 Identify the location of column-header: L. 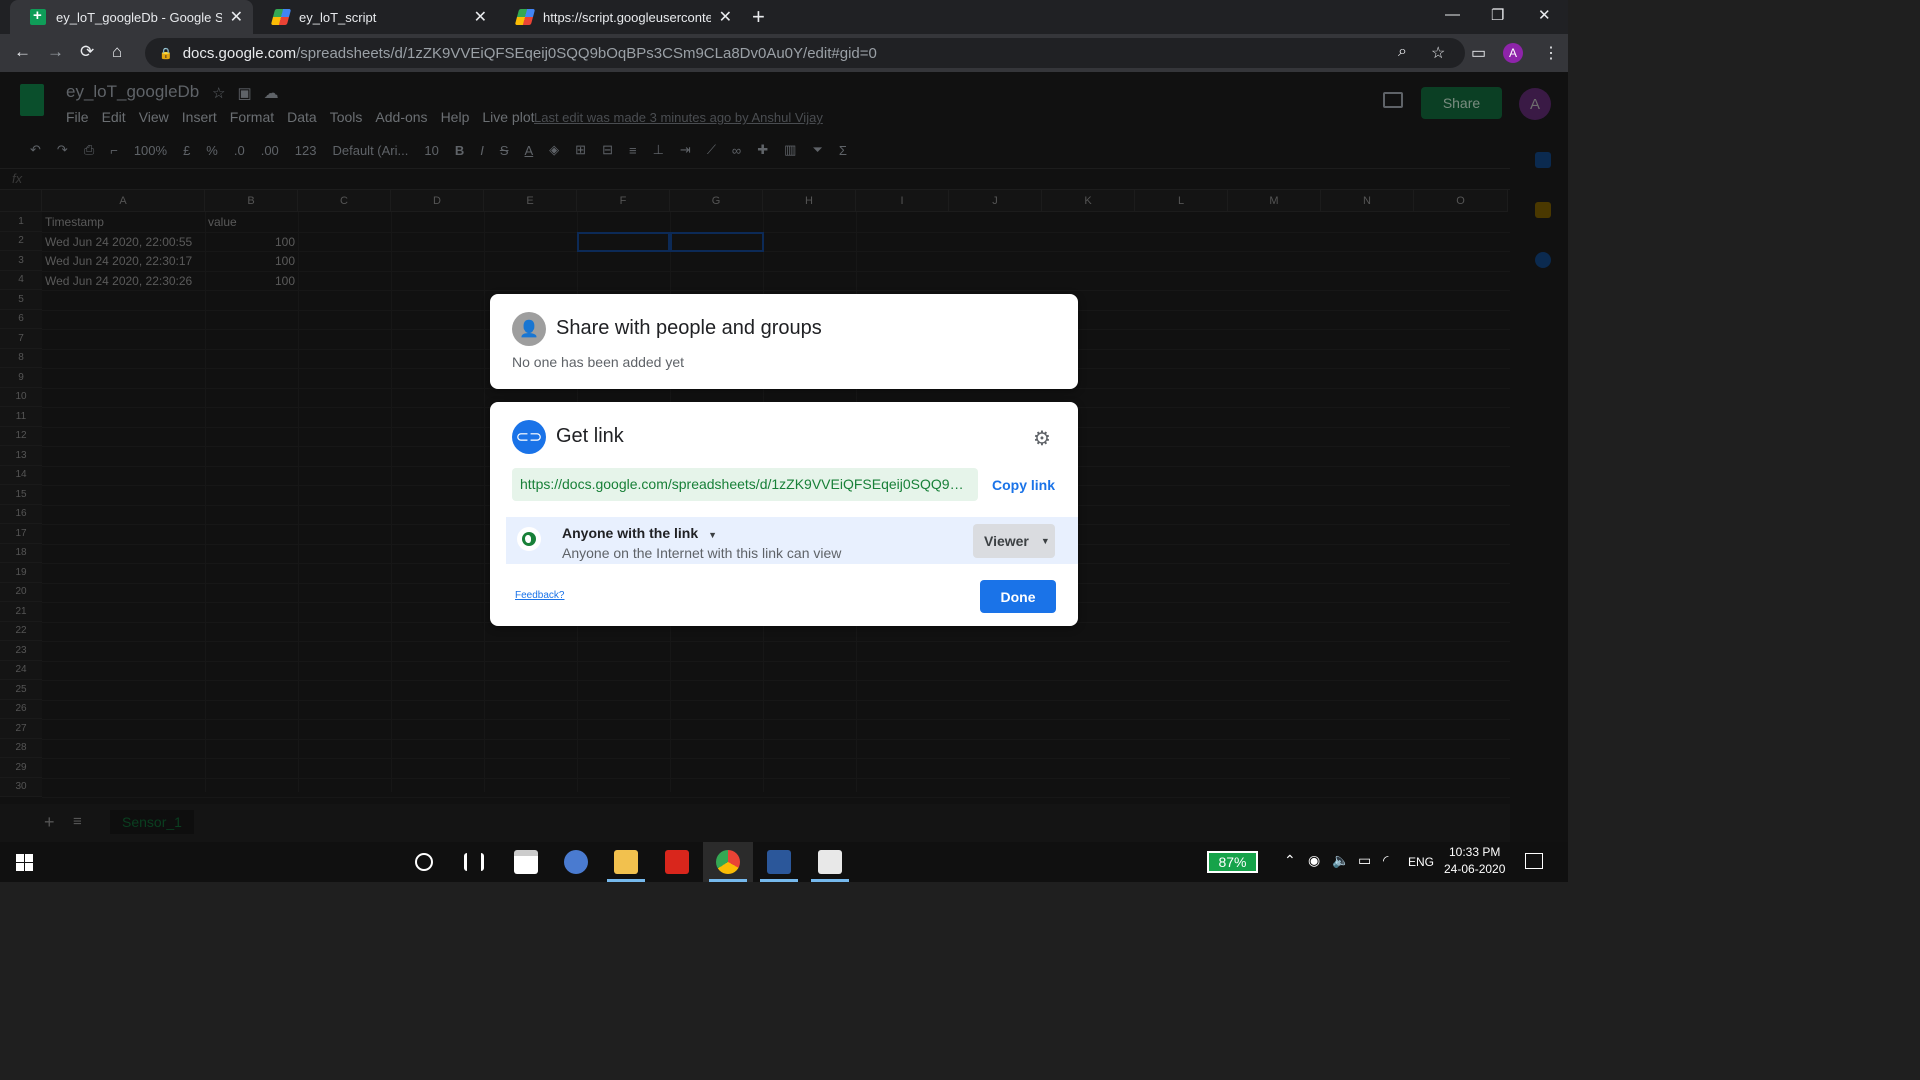
(1181, 201).